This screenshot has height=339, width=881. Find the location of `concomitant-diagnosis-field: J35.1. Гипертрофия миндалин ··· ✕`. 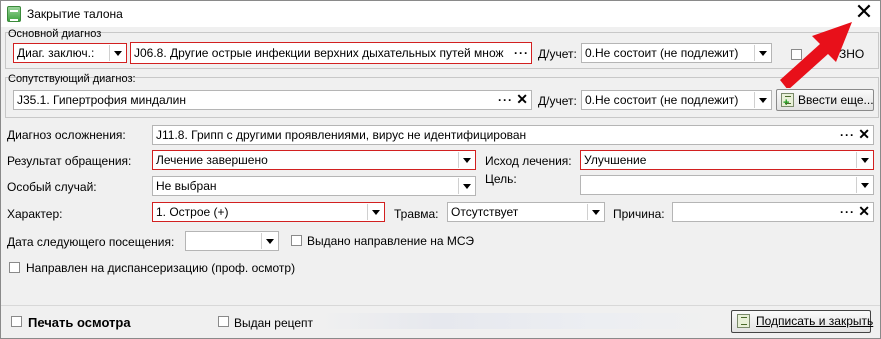

concomitant-diagnosis-field: J35.1. Гипертрофия миндалин ··· ✕ is located at coordinates (272, 100).